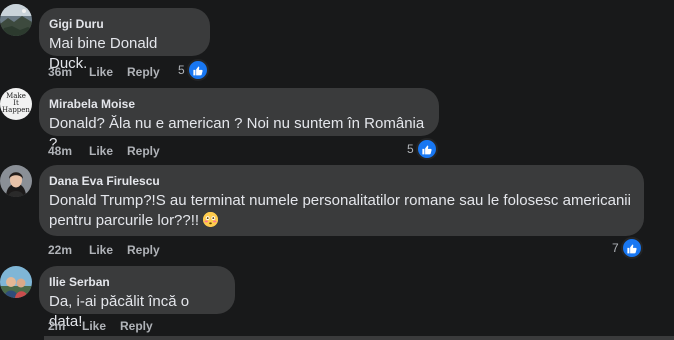 This screenshot has width=674, height=340. What do you see at coordinates (60, 250) in the screenshot?
I see `comment-time: 22m` at bounding box center [60, 250].